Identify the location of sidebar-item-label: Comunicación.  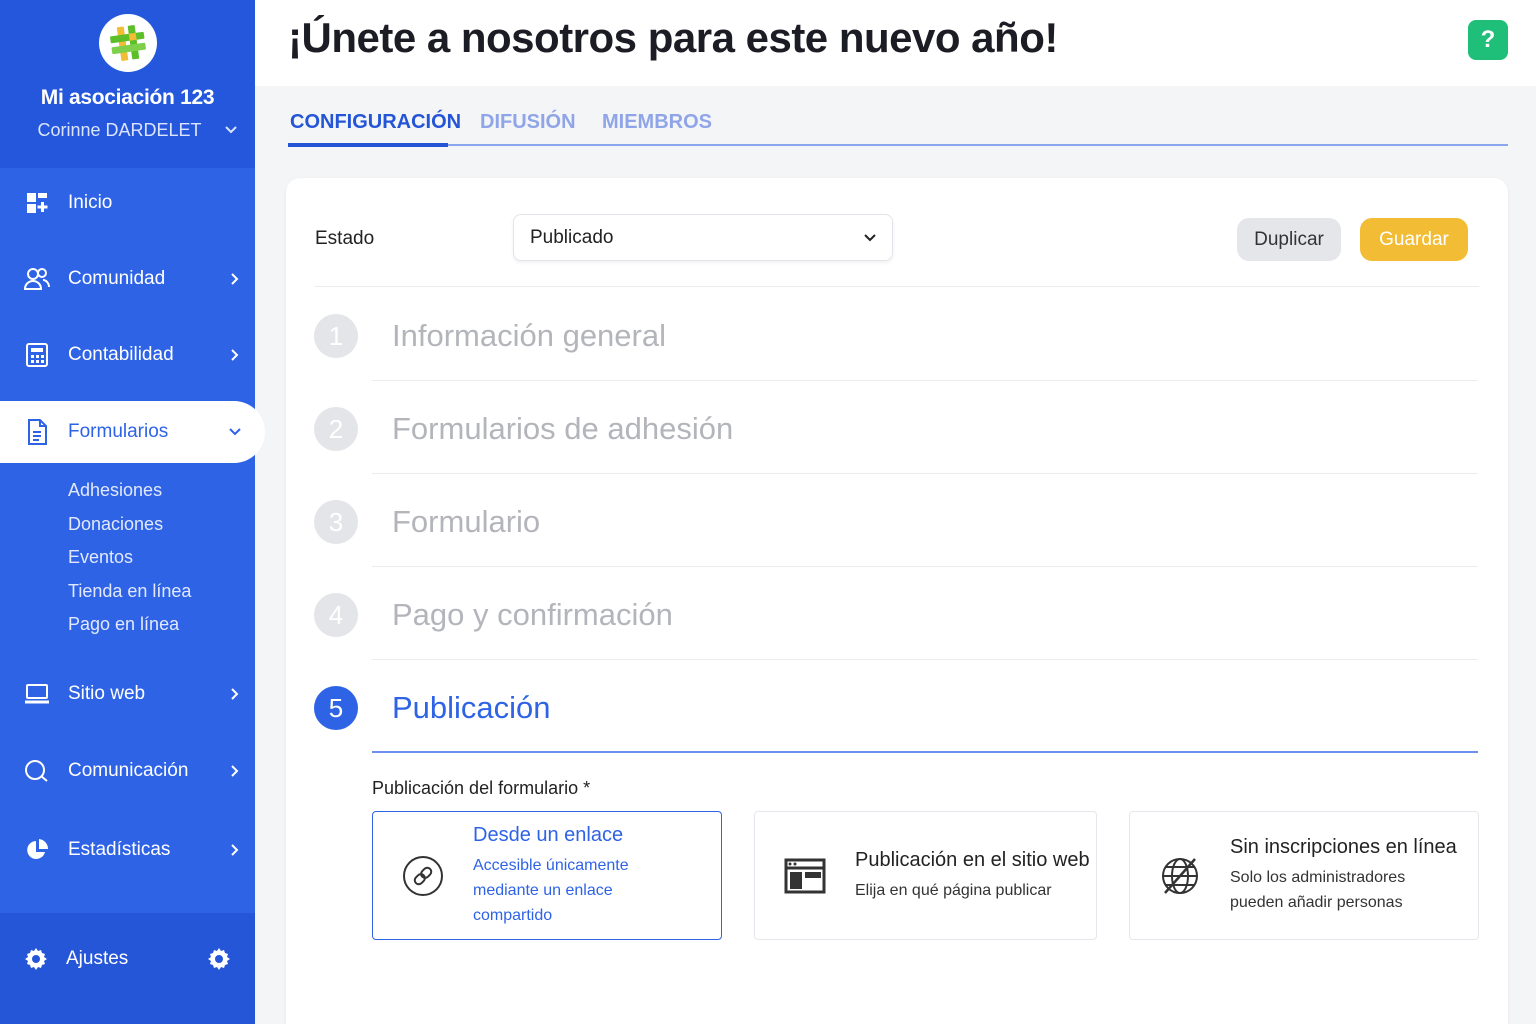
(128, 770).